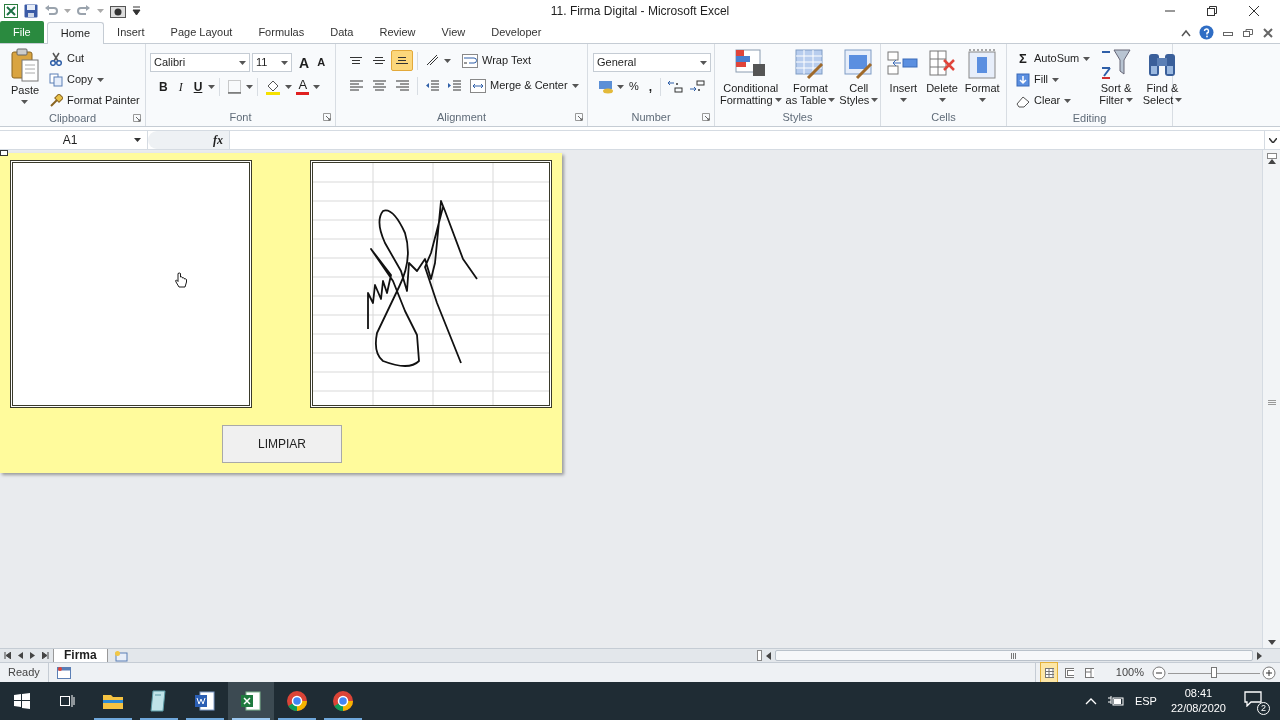 The height and width of the screenshot is (720, 1280). Describe the element at coordinates (982, 75) in the screenshot. I see `format-cells-button: Format` at that location.